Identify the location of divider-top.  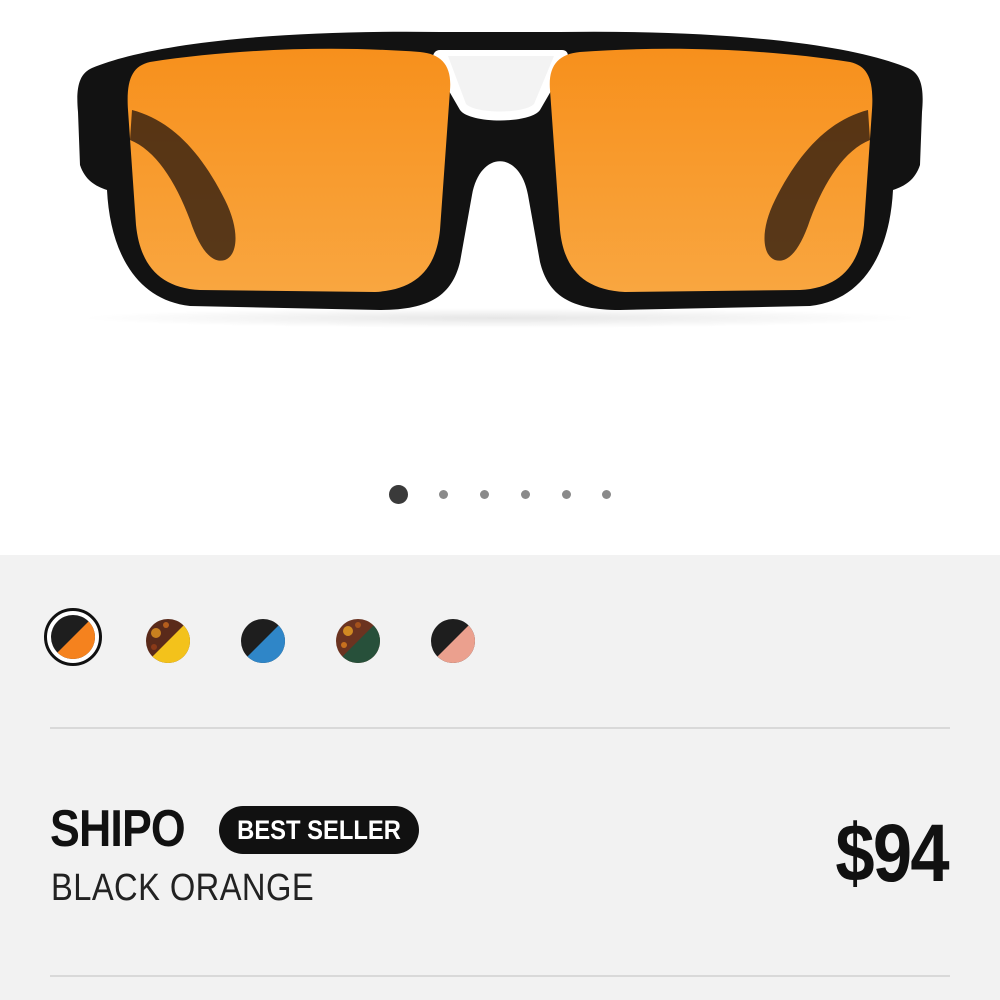
(500, 728).